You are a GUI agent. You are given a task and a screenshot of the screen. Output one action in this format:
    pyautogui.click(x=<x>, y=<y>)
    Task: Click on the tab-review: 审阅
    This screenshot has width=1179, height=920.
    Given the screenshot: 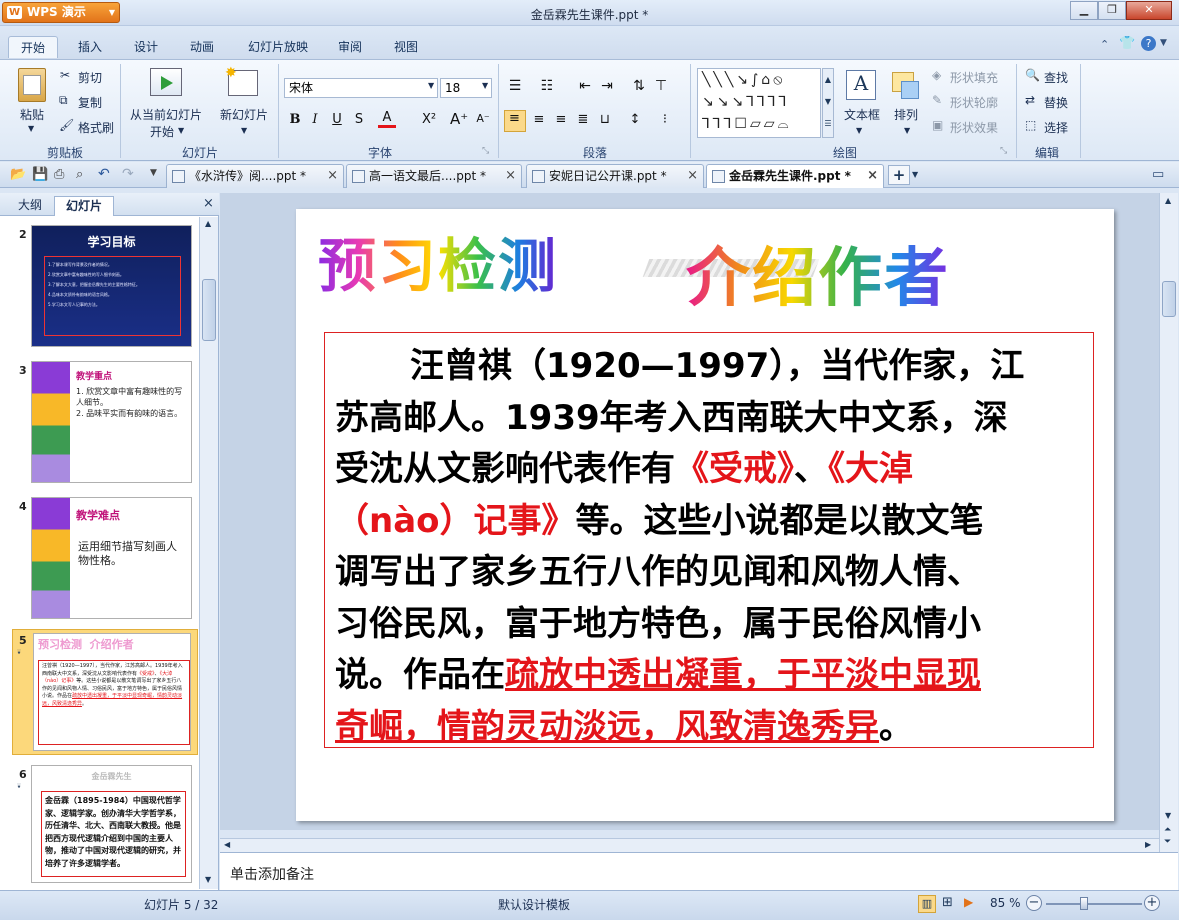 What is the action you would take?
    pyautogui.click(x=350, y=47)
    